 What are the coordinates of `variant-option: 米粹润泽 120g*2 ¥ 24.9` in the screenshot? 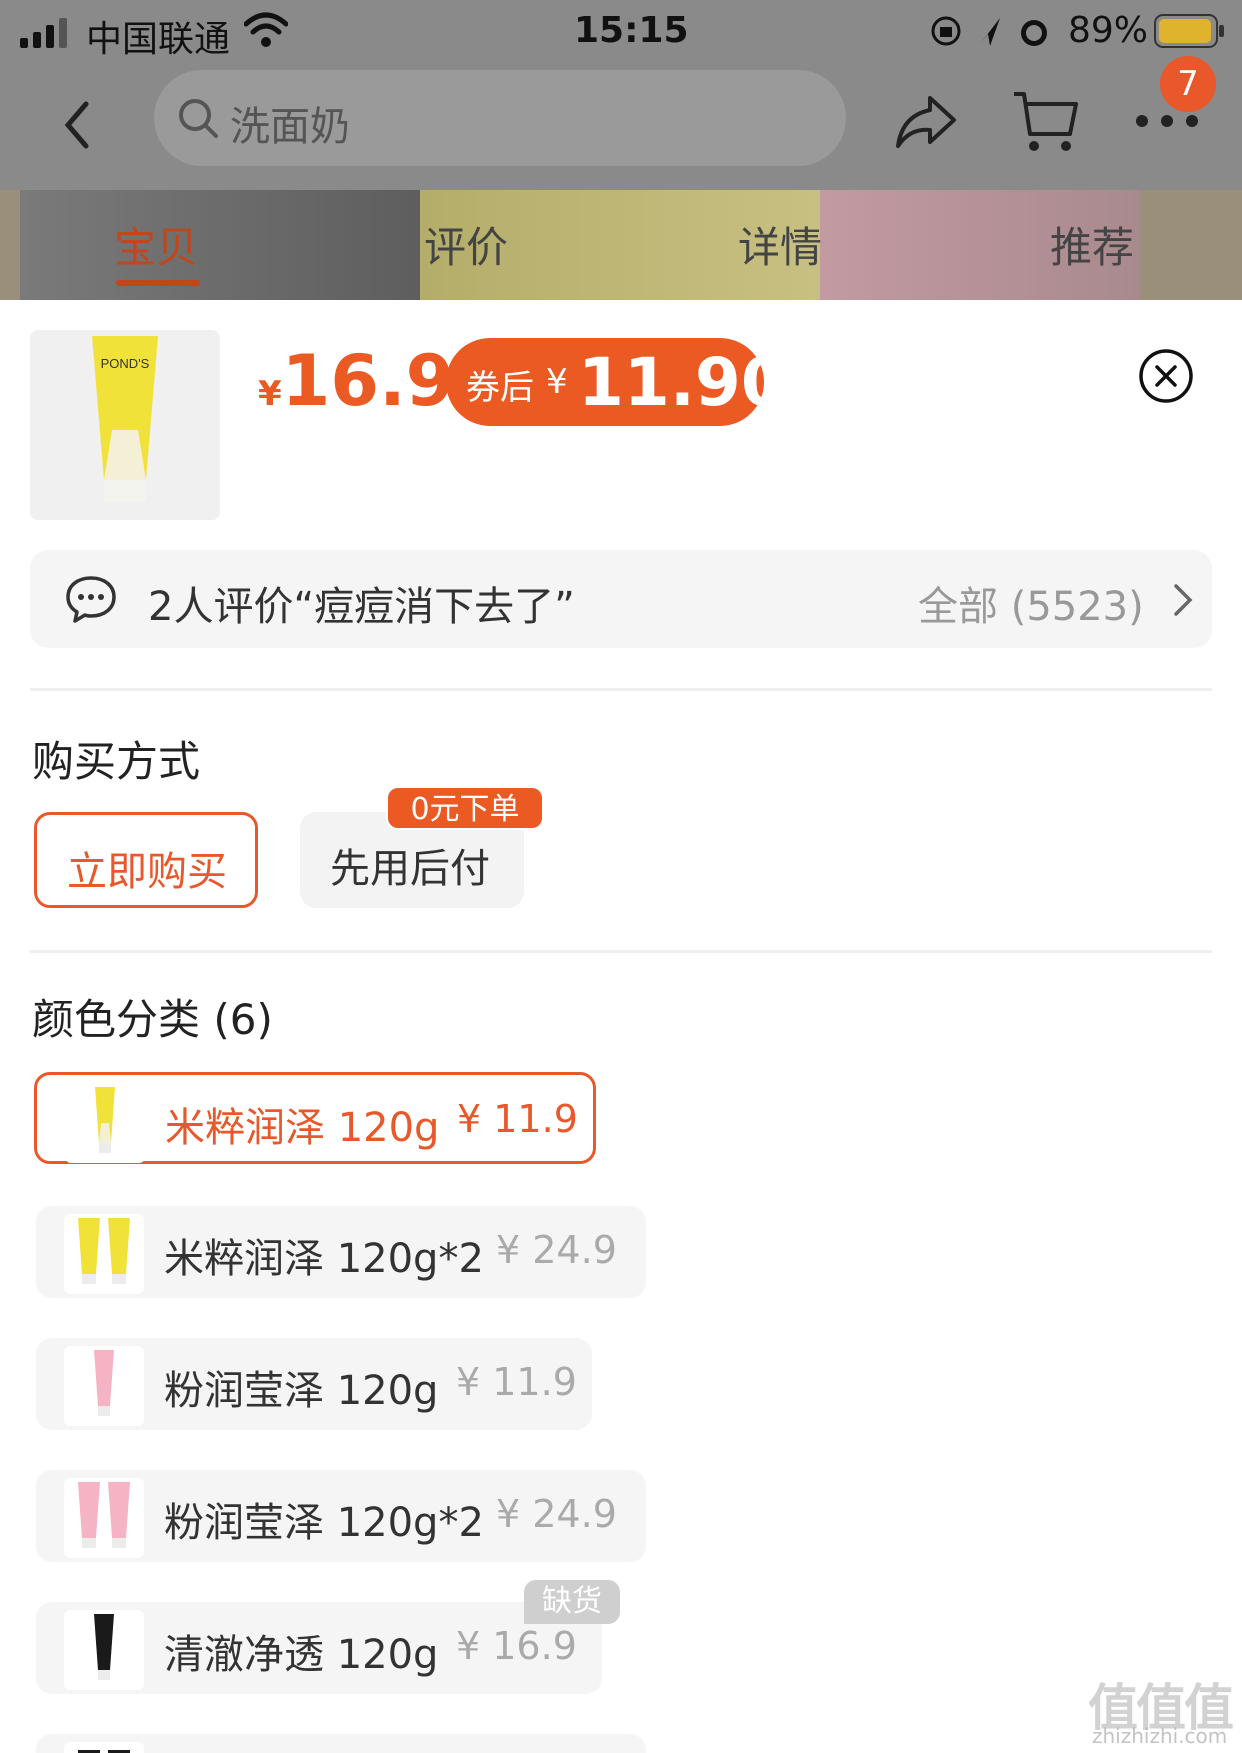 It's located at (341, 1252).